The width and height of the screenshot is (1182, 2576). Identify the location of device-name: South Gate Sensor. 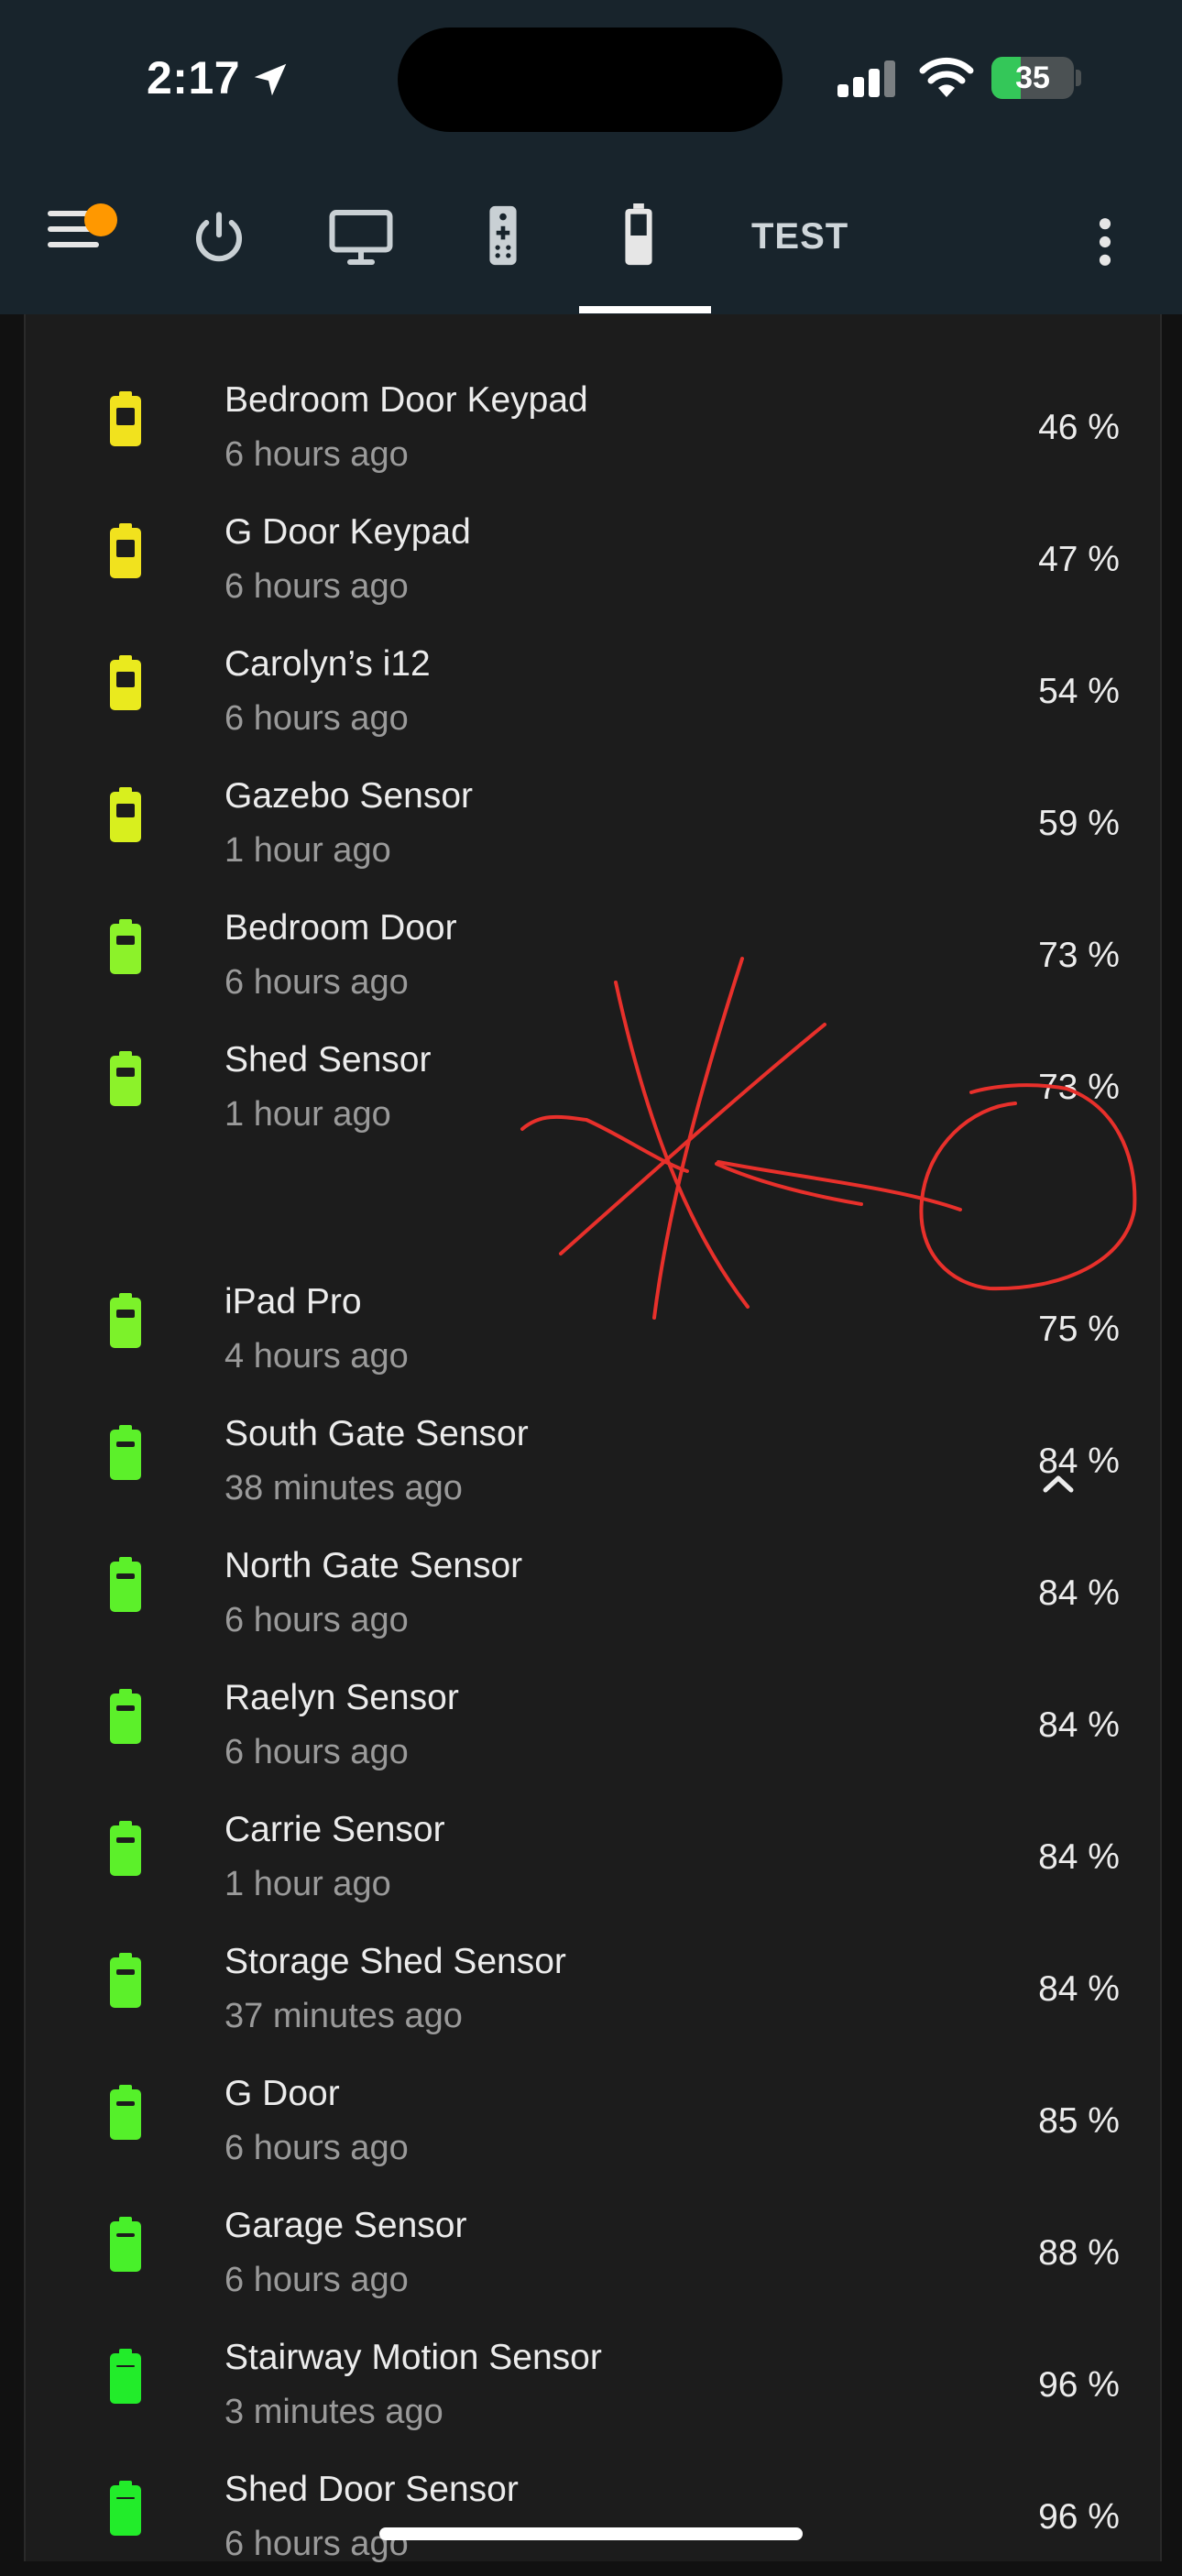
(376, 1433).